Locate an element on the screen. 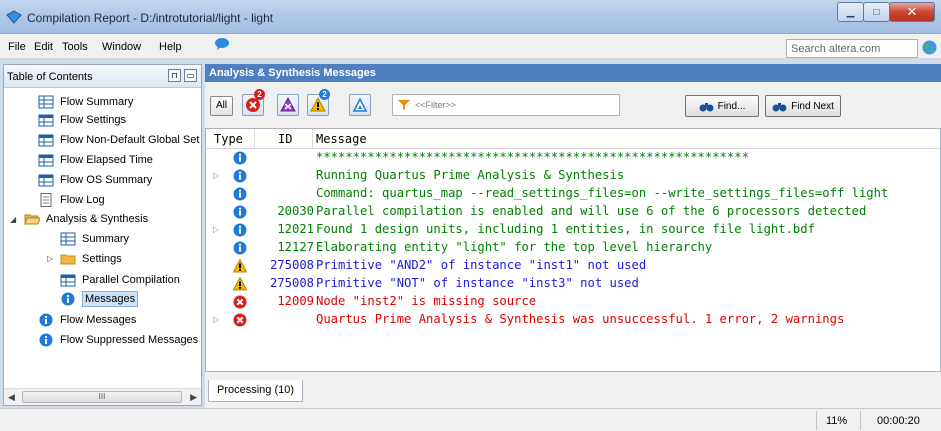  toc-item-label: Flow Messages is located at coordinates (98, 320).